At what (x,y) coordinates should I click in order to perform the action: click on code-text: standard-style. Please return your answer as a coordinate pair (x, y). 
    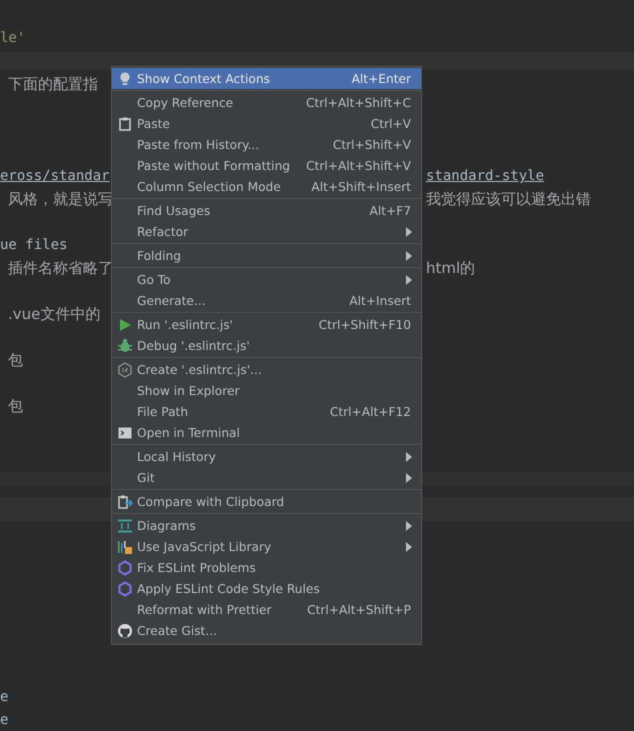
    Looking at the image, I should click on (485, 176).